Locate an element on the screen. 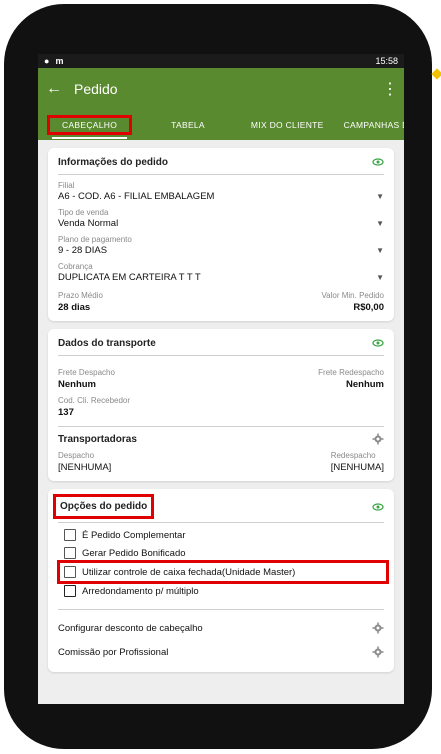 The image size is (441, 754). checkbox-label: Arredondamento p/ múltiplo is located at coordinates (140, 591).